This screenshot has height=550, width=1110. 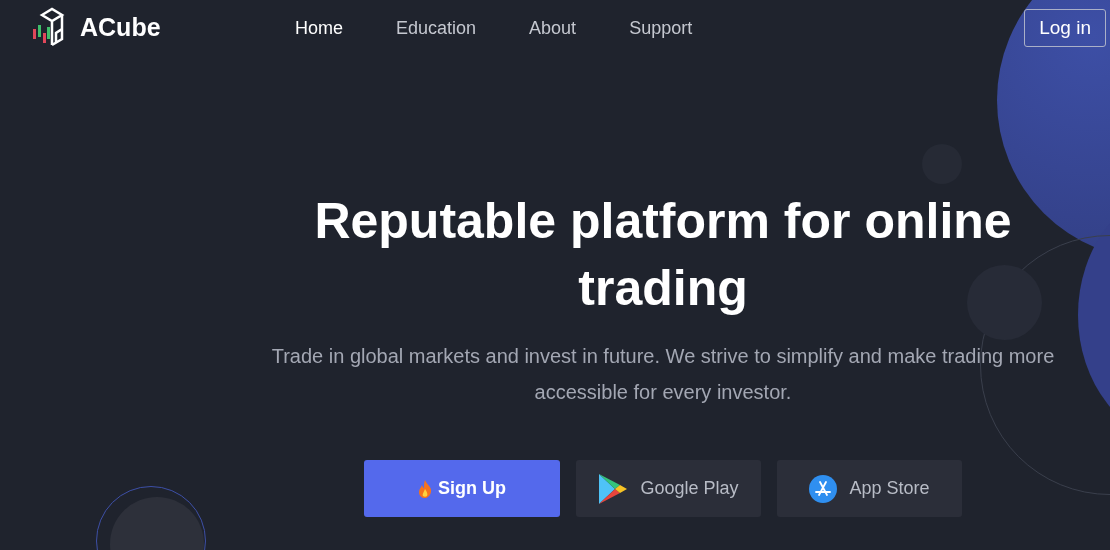 I want to click on flame-icon, so click(x=425, y=488).